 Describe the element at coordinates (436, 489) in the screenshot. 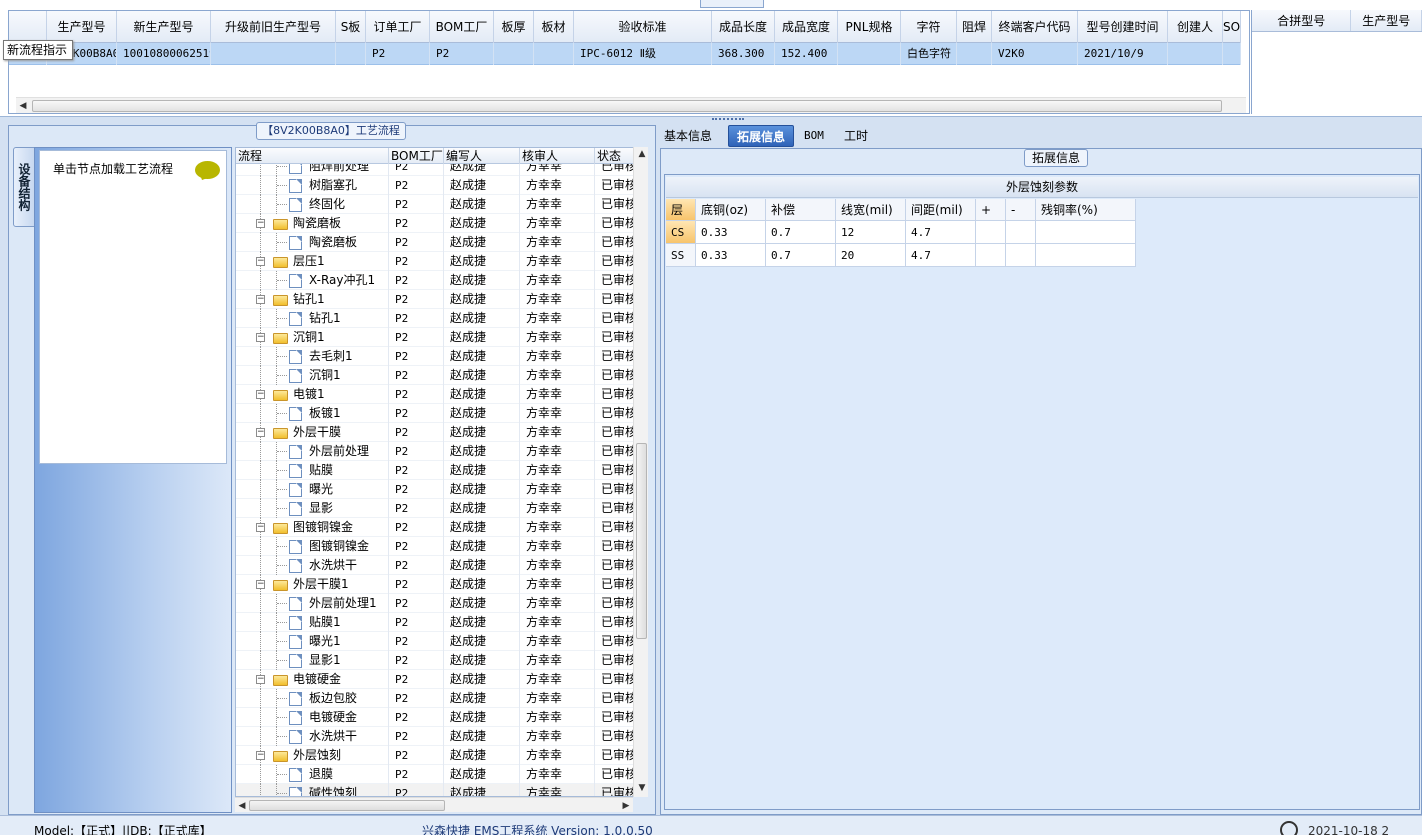

I see `tree-row: 曝光 P2 赵成捷 方幸幸 已审核` at that location.